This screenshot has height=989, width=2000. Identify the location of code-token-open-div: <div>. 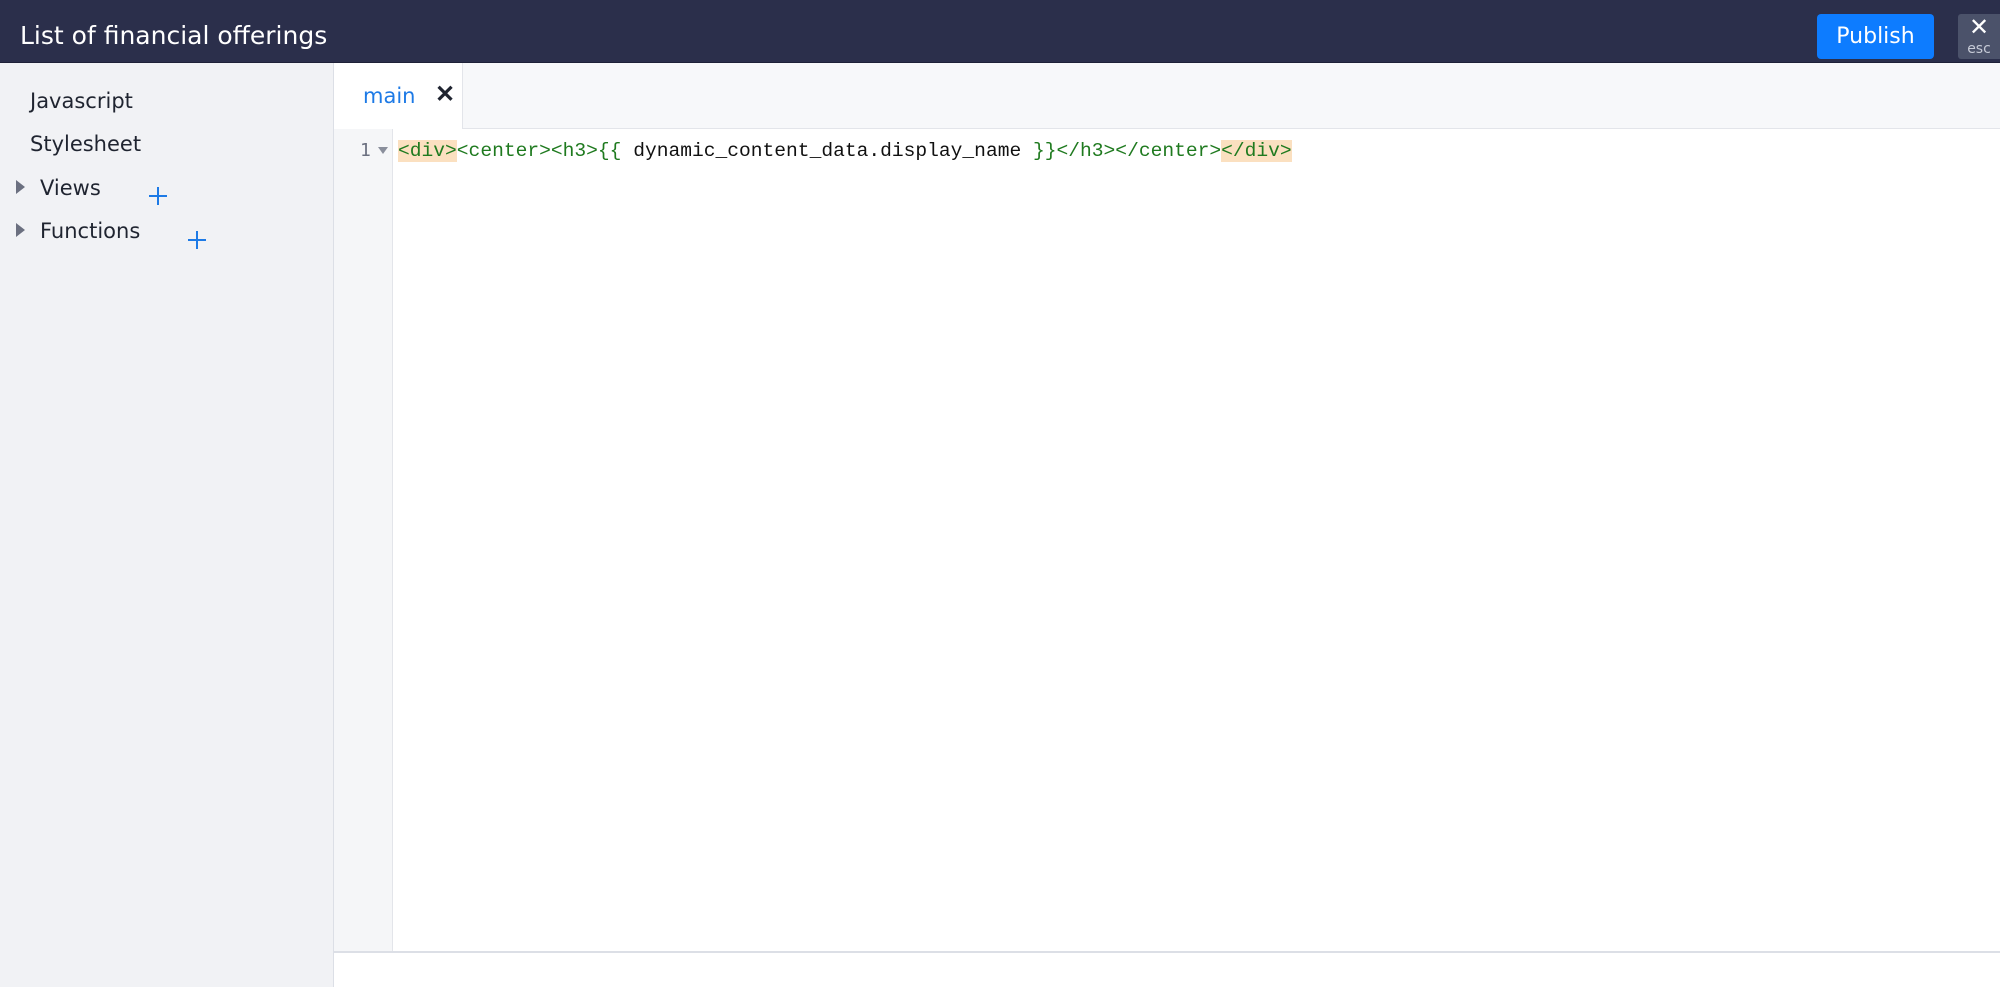
(427, 151).